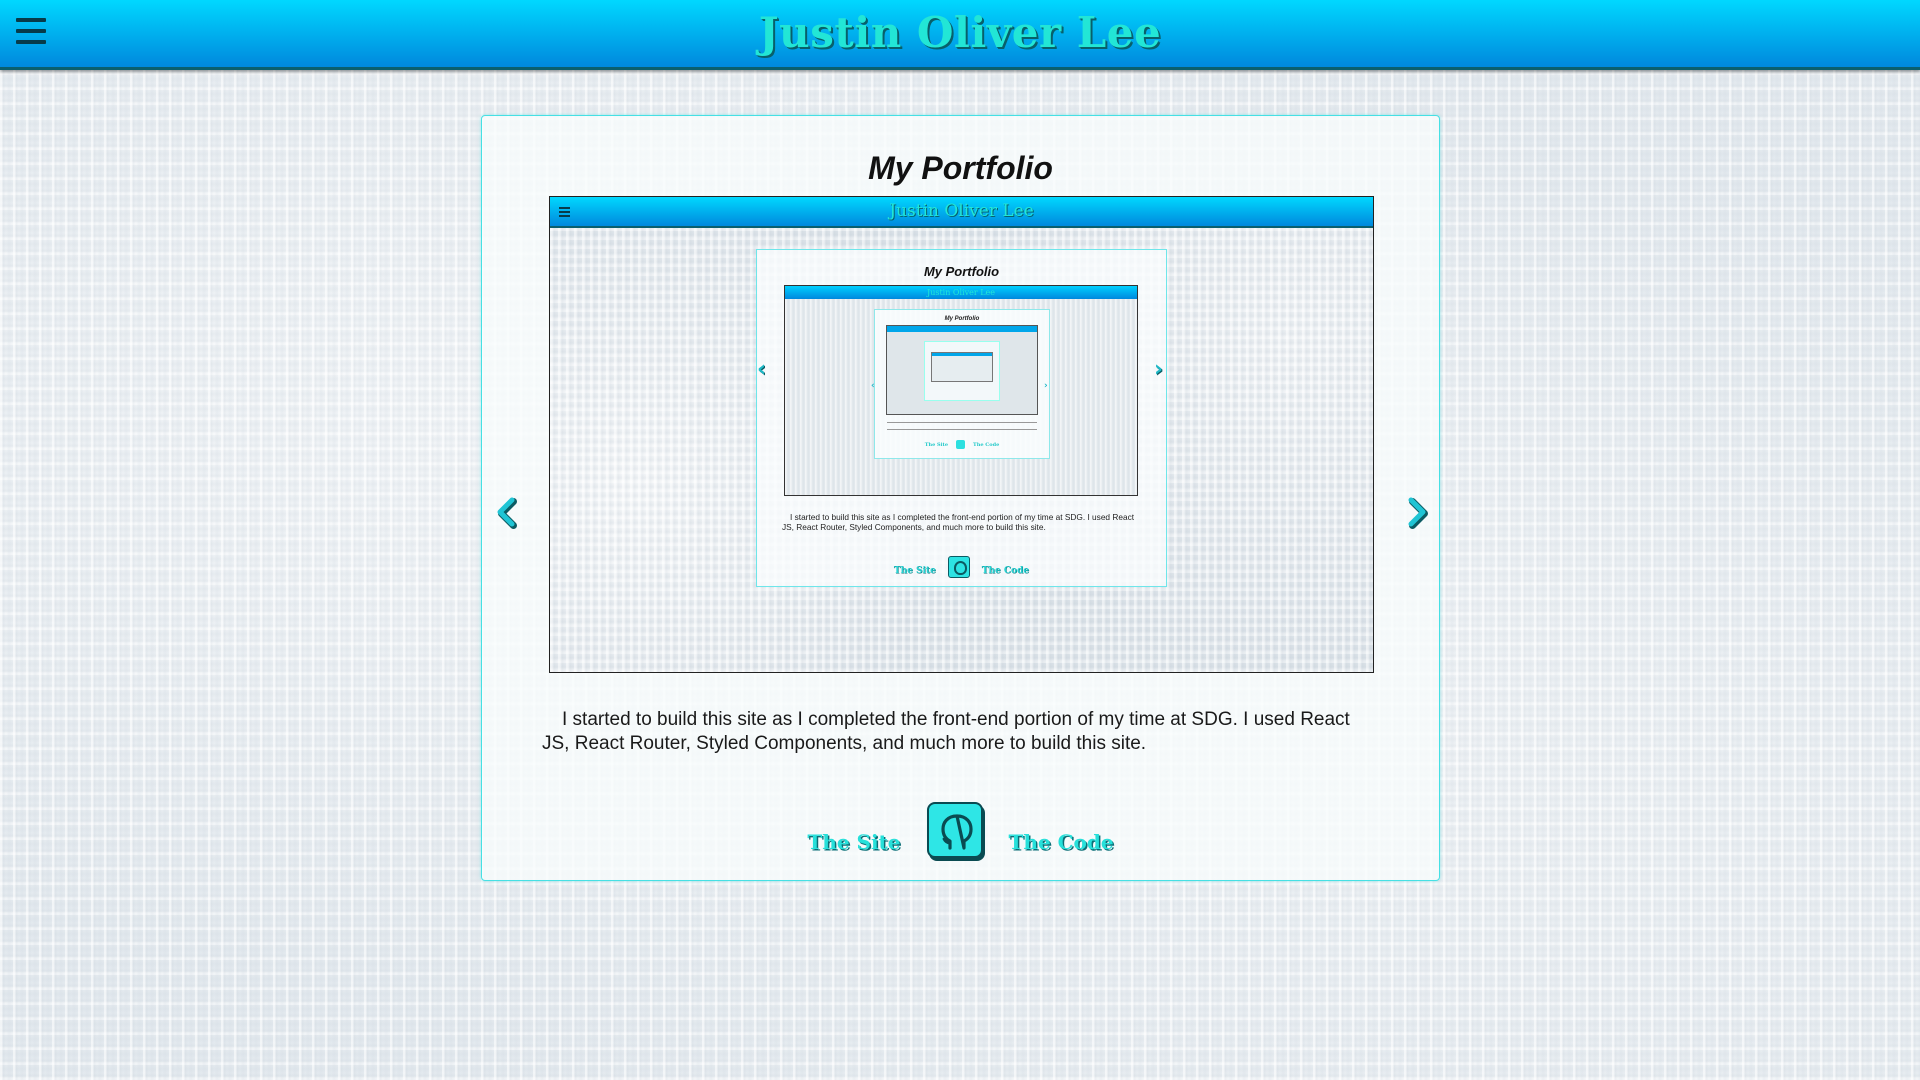 This screenshot has width=1920, height=1080. I want to click on nested-next-arrow-icon: ›, so click(1046, 386).